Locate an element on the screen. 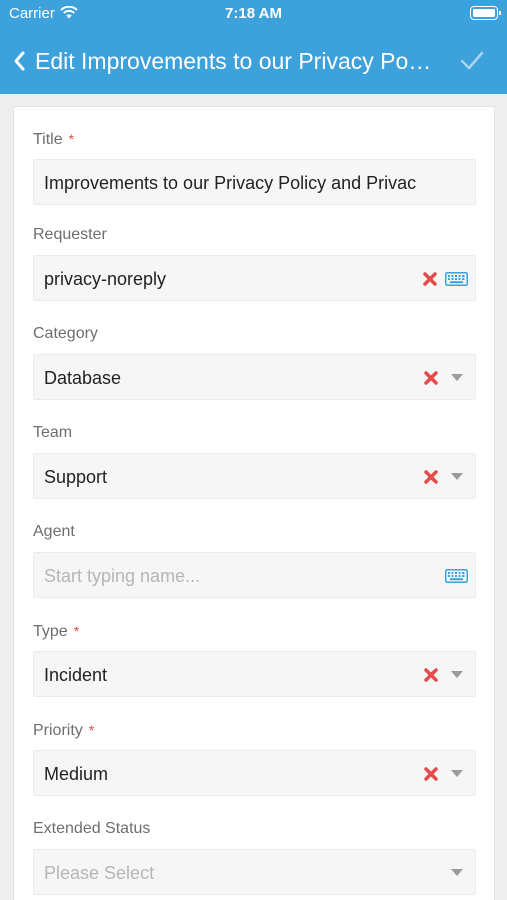 This screenshot has width=507, height=900. agent-label: Agent is located at coordinates (54, 531).